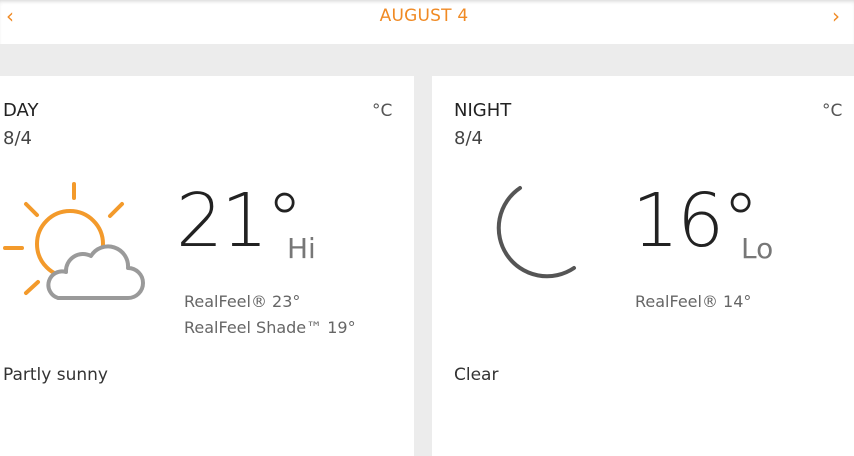 The width and height of the screenshot is (854, 456). Describe the element at coordinates (55, 375) in the screenshot. I see `day-condition: Partly sunny` at that location.